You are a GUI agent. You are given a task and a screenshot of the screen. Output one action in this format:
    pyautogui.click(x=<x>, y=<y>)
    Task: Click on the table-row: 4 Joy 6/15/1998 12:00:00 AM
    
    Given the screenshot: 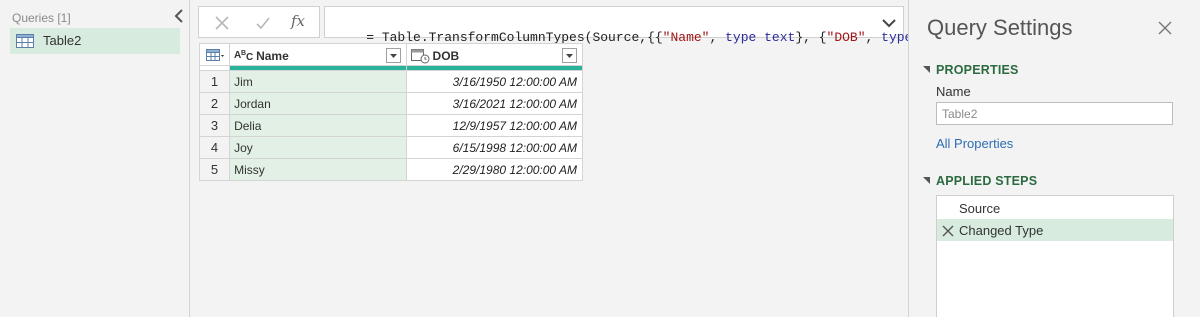 What is the action you would take?
    pyautogui.click(x=391, y=147)
    